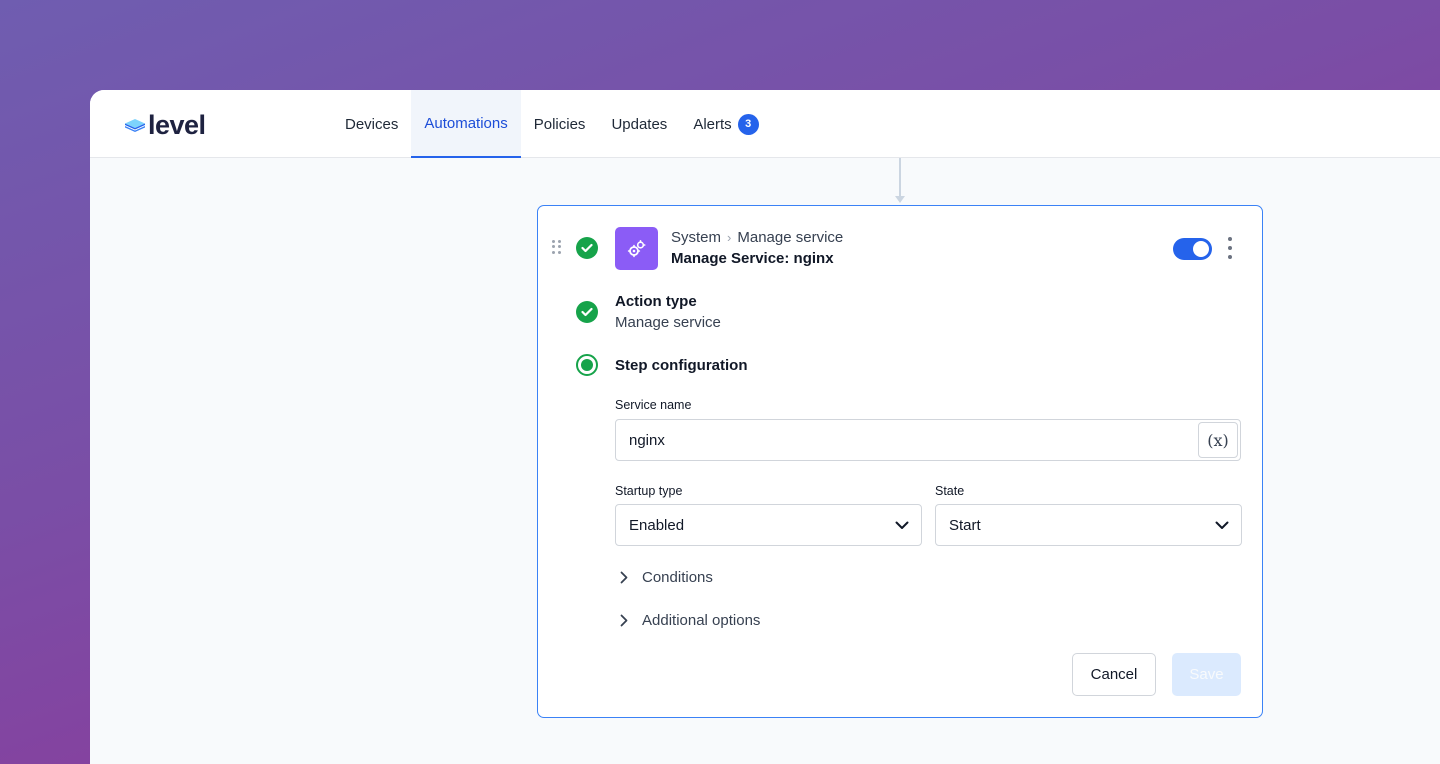 This screenshot has height=764, width=1440. I want to click on drag-handle-icon, so click(557, 247).